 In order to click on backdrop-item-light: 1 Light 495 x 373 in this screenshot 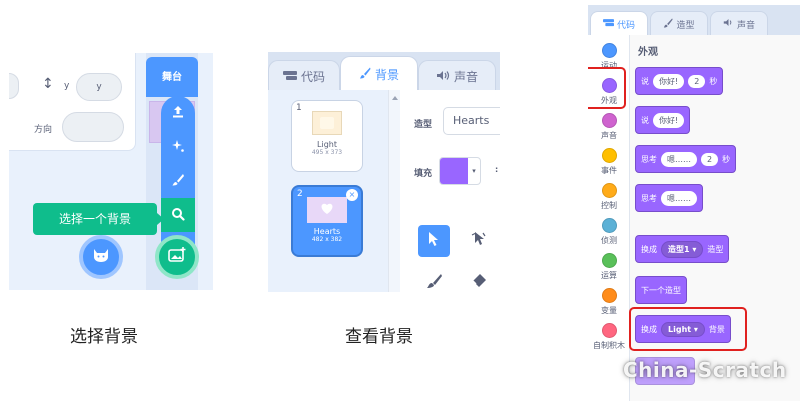, I will do `click(327, 136)`.